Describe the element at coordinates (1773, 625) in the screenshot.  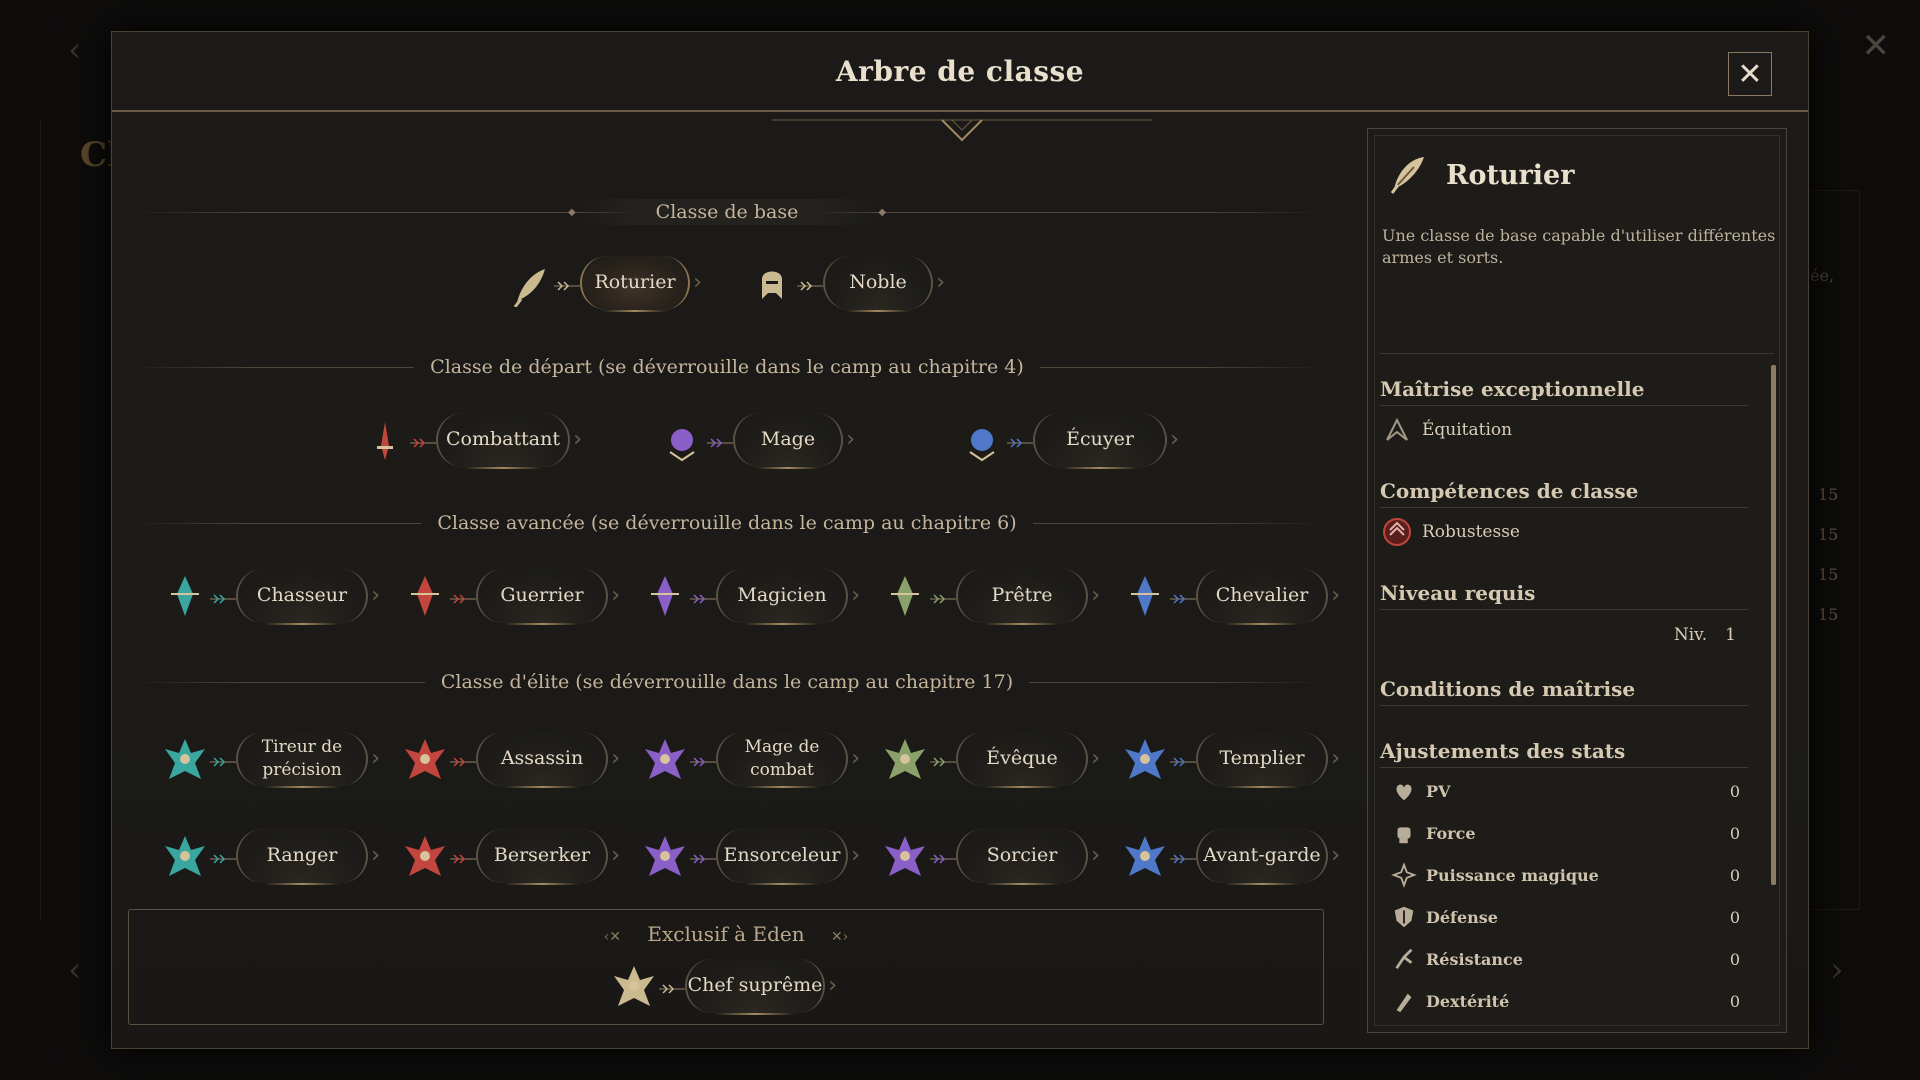
I see `scrollbar-thumb` at that location.